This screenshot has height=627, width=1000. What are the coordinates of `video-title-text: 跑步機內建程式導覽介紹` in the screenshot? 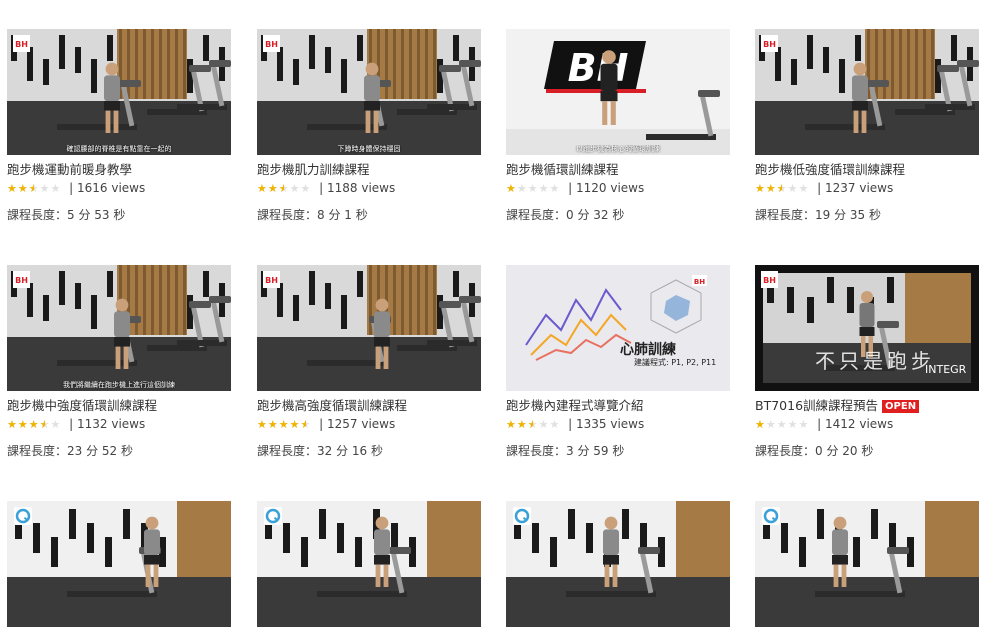 It's located at (575, 405).